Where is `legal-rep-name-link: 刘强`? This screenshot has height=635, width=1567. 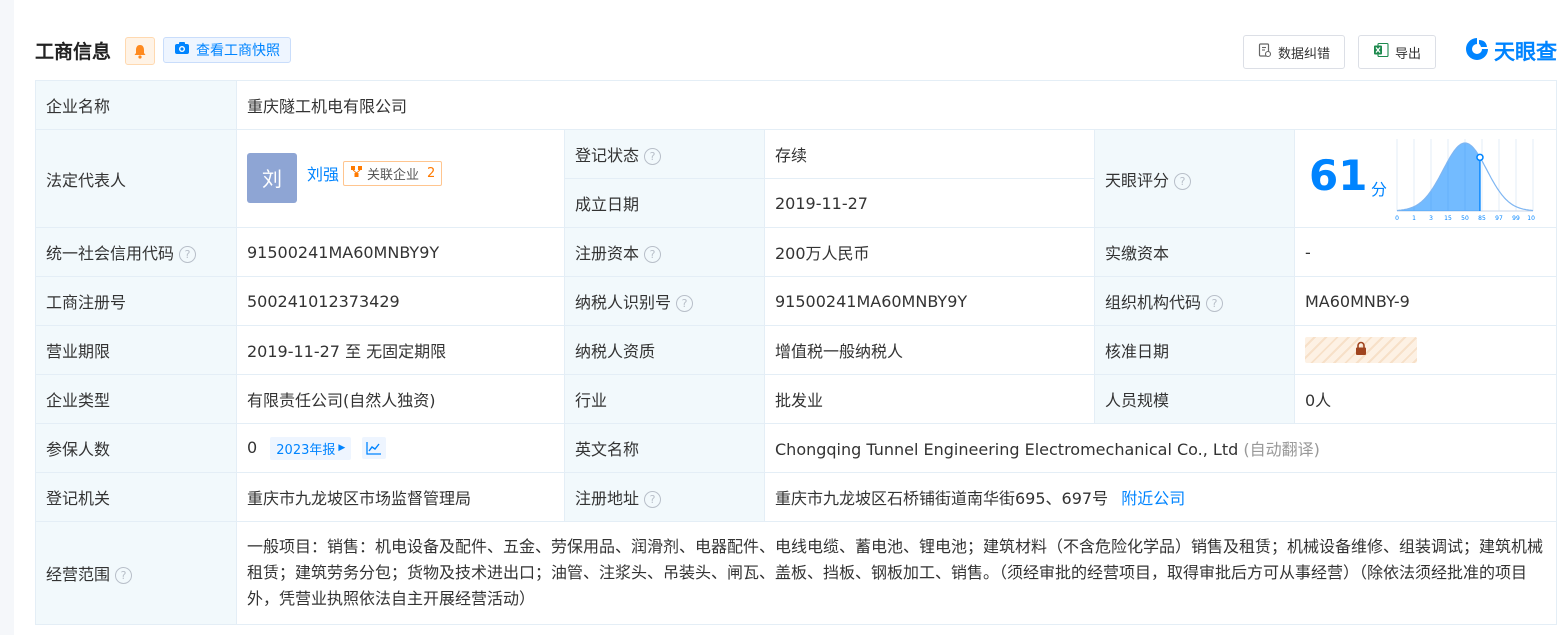 legal-rep-name-link: 刘强 is located at coordinates (323, 173).